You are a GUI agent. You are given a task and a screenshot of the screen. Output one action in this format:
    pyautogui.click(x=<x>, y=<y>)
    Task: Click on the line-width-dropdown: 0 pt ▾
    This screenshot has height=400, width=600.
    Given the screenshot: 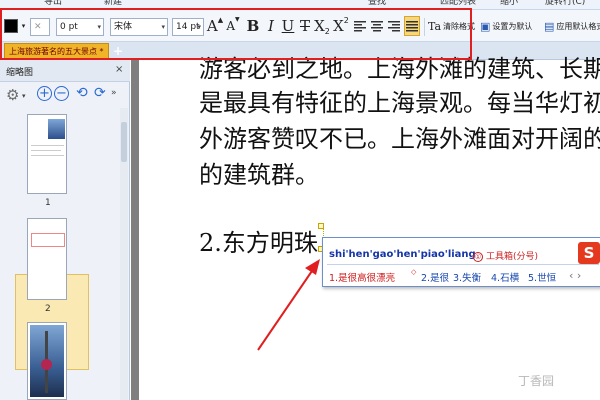 What is the action you would take?
    pyautogui.click(x=80, y=27)
    